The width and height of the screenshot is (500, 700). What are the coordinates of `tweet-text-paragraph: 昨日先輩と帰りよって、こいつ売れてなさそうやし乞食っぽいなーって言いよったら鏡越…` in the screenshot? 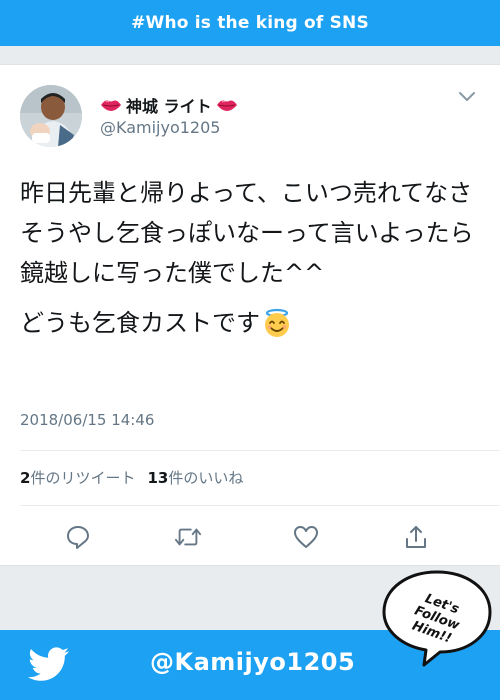 It's located at (247, 233).